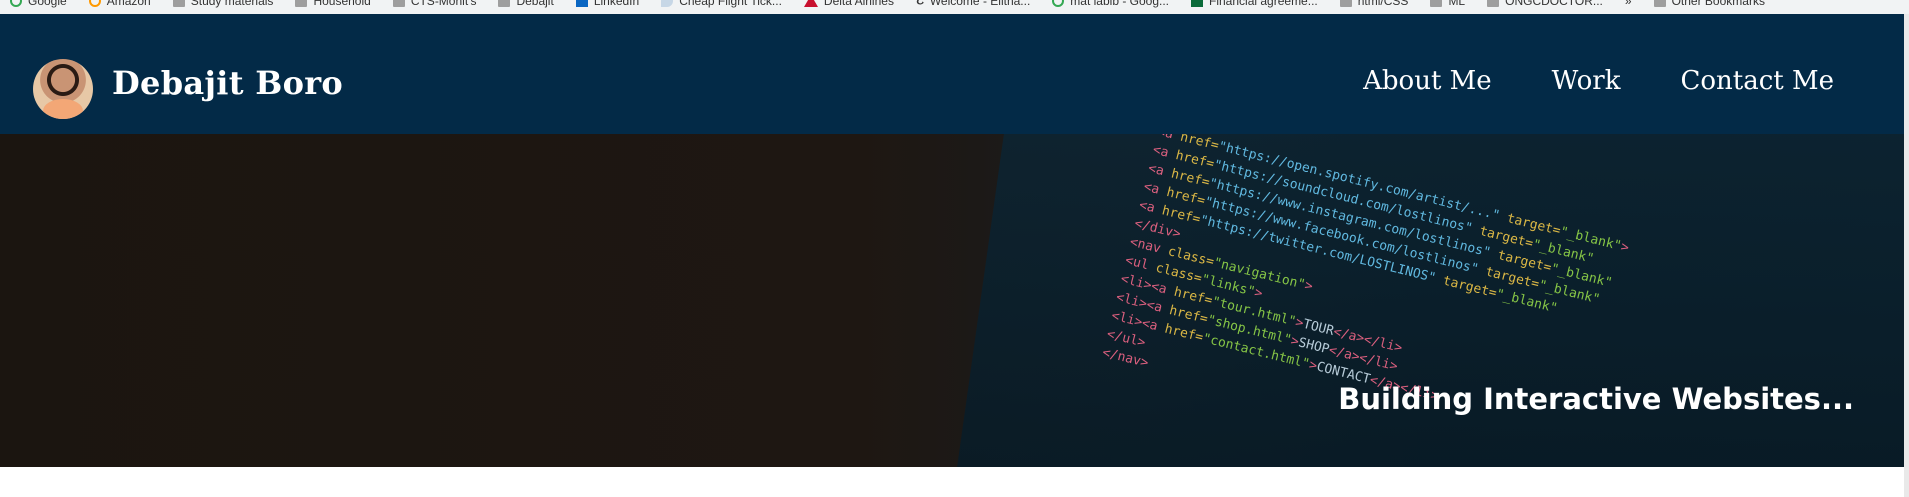  Describe the element at coordinates (1197, 3) in the screenshot. I see `green-icon` at that location.